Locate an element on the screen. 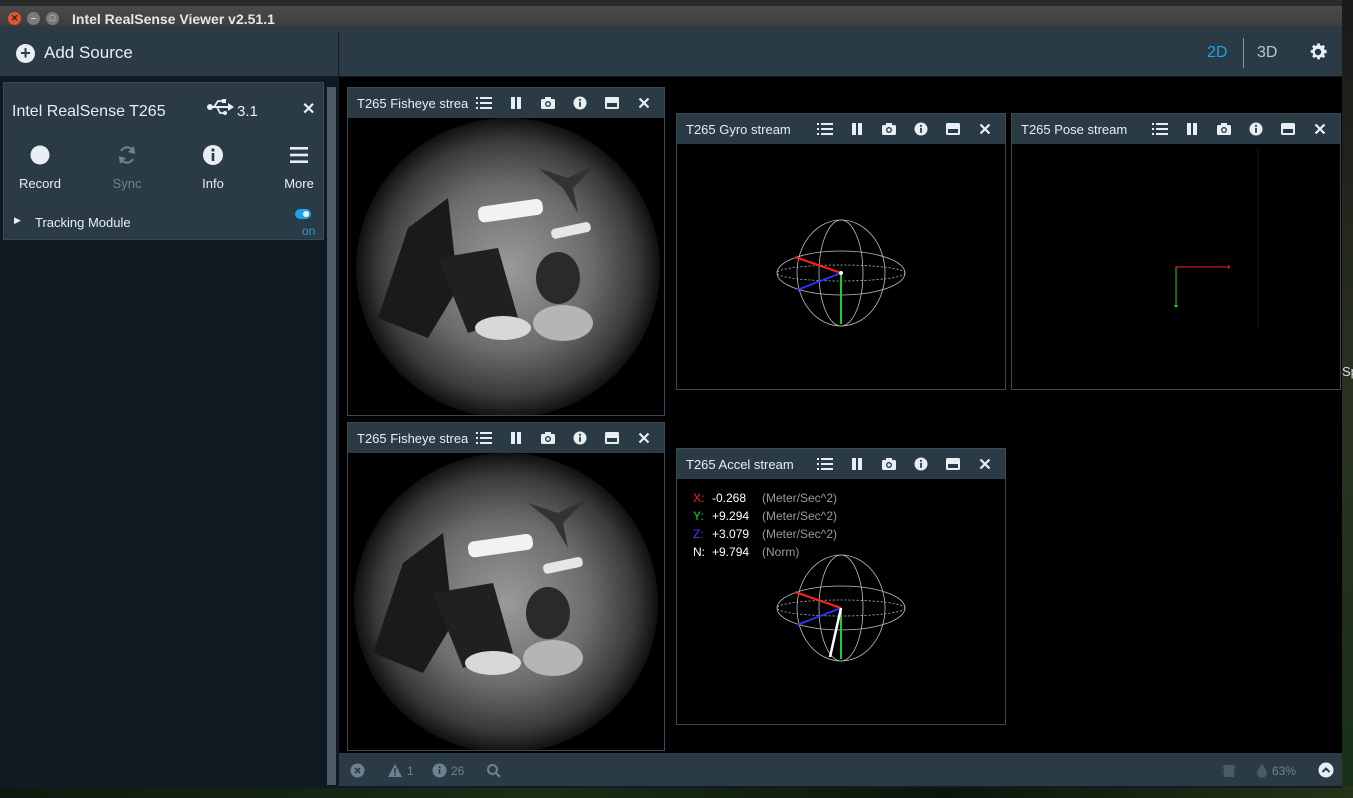 Image resolution: width=1353 pixels, height=798 pixels. window-close-button: ✕ is located at coordinates (14, 18).